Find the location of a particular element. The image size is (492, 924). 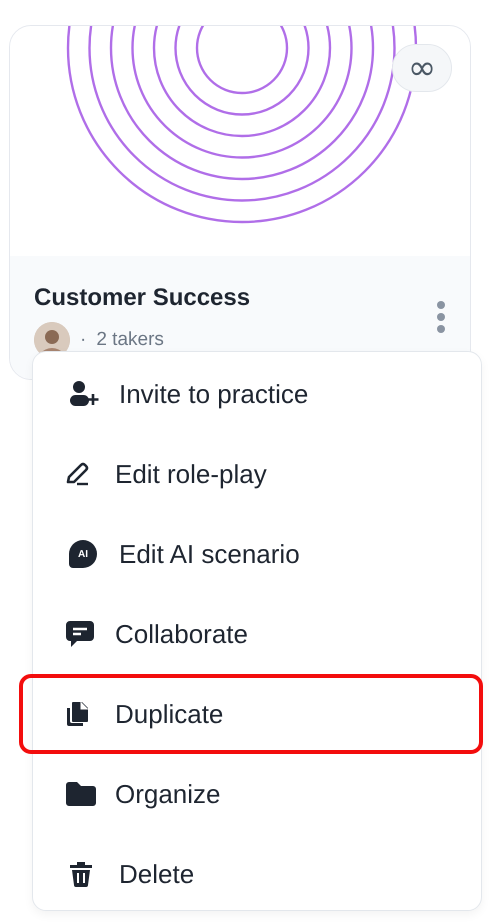

takers-count: 2 takers is located at coordinates (130, 340).